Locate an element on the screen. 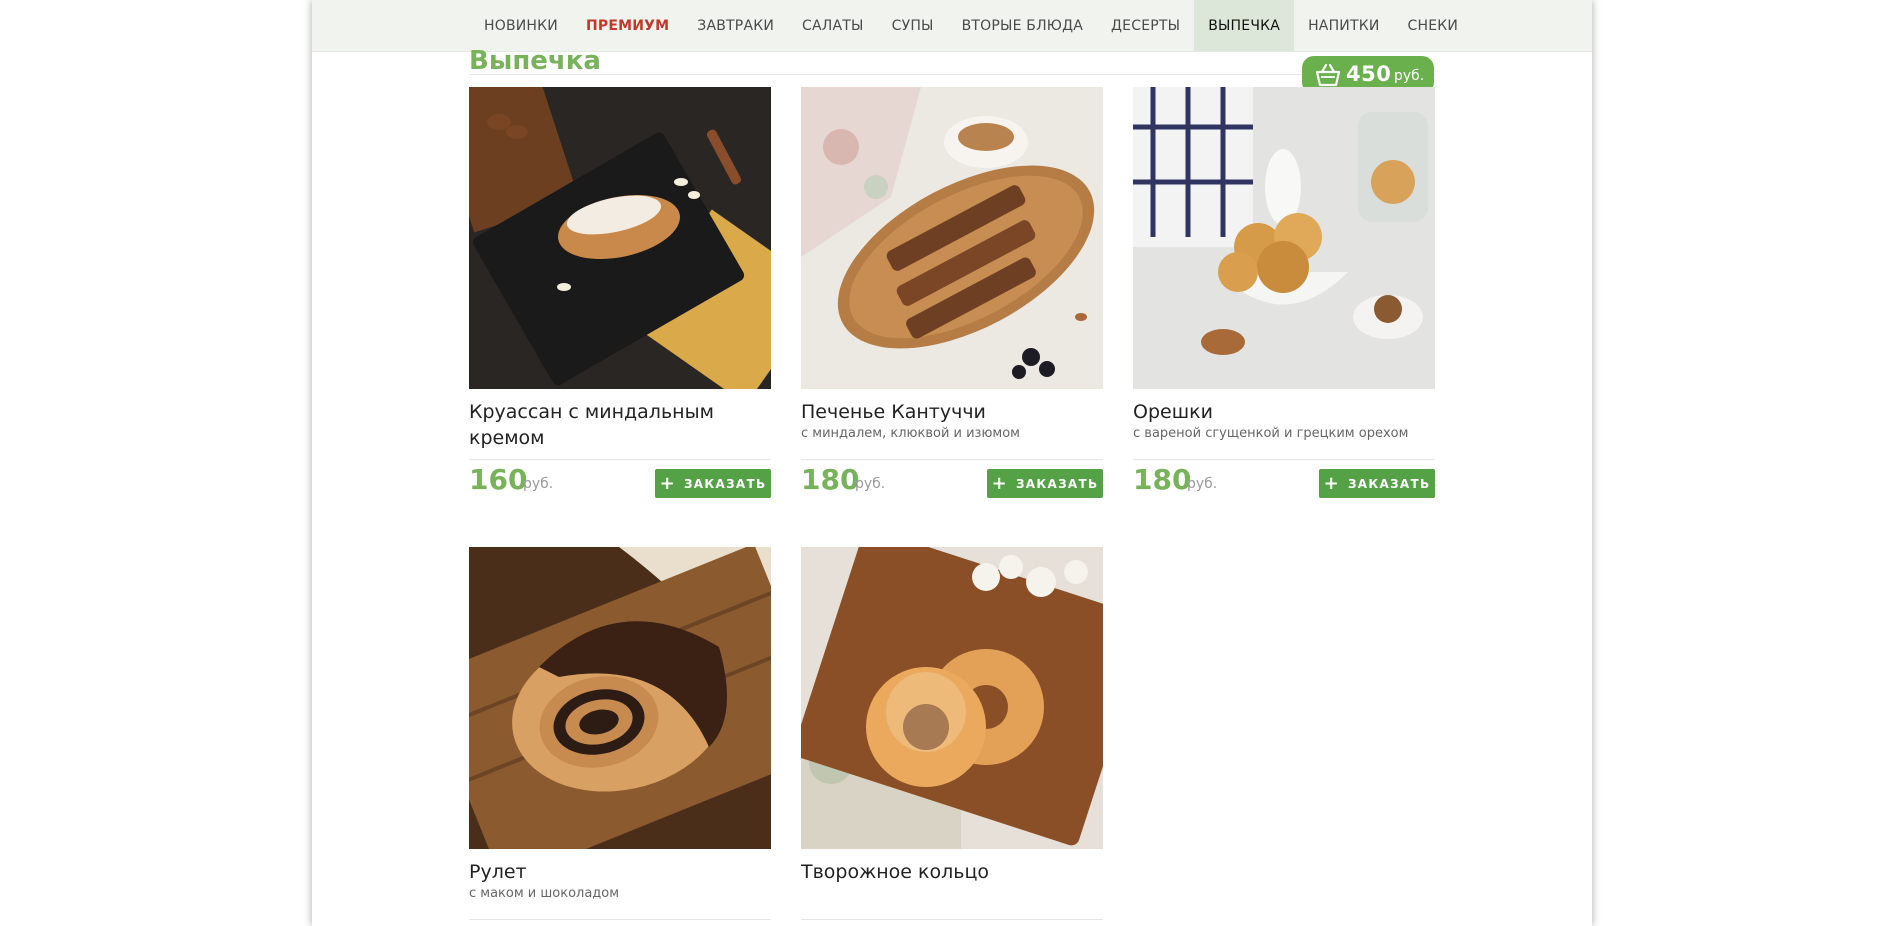 This screenshot has width=1903, height=926. cart-amount: 450 is located at coordinates (1369, 74).